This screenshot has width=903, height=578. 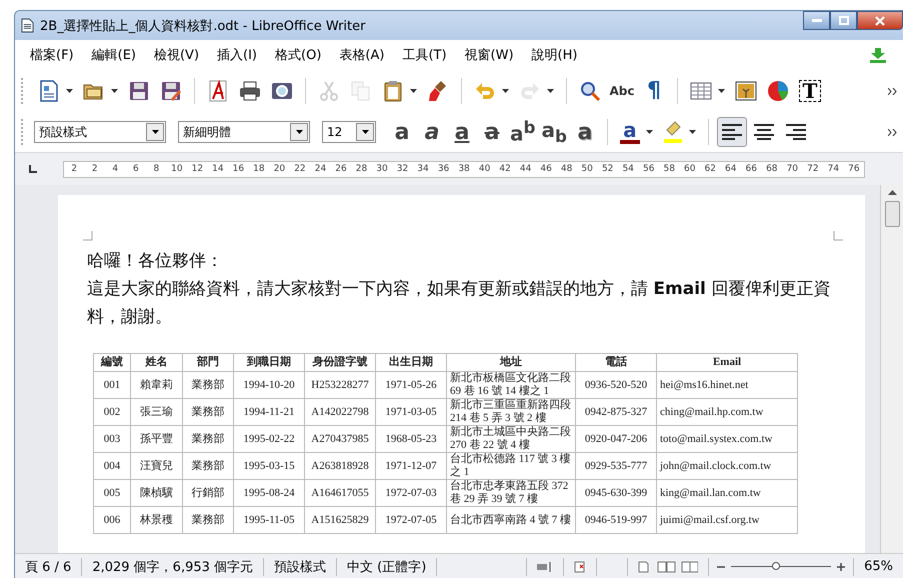 What do you see at coordinates (112, 412) in the screenshot?
I see `table-cell: 002` at bounding box center [112, 412].